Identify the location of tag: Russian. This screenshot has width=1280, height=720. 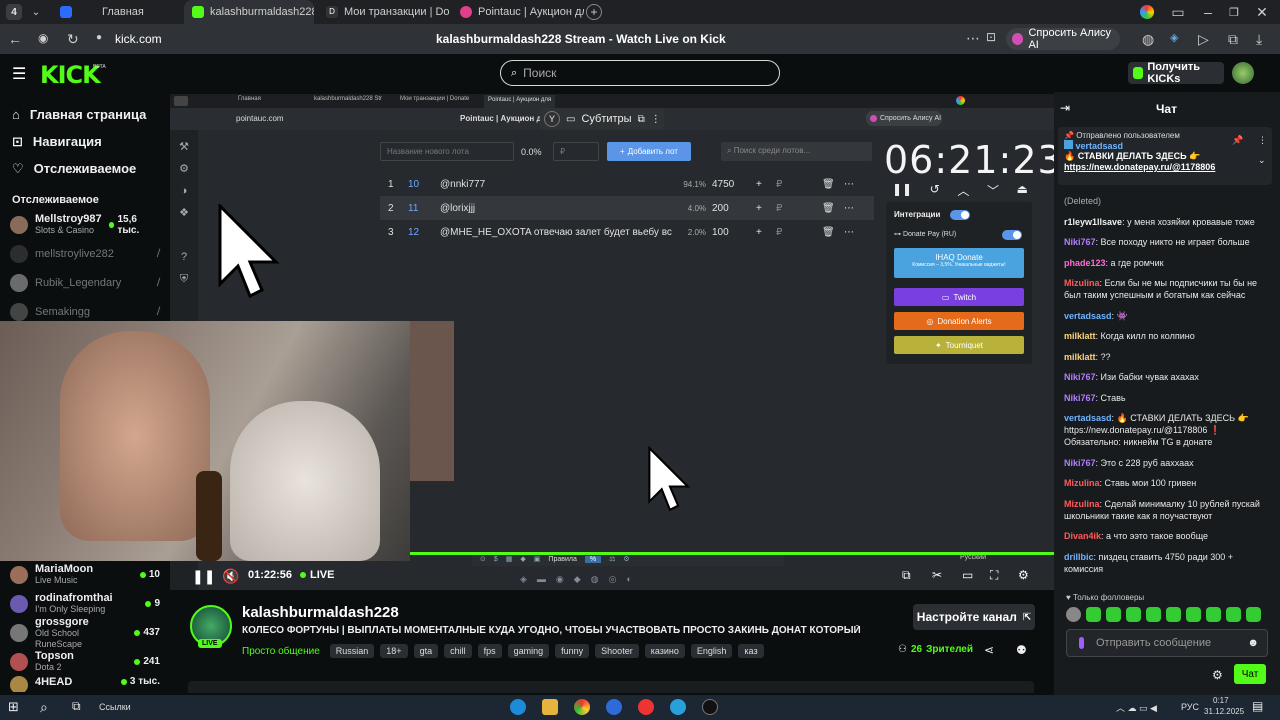
(352, 651).